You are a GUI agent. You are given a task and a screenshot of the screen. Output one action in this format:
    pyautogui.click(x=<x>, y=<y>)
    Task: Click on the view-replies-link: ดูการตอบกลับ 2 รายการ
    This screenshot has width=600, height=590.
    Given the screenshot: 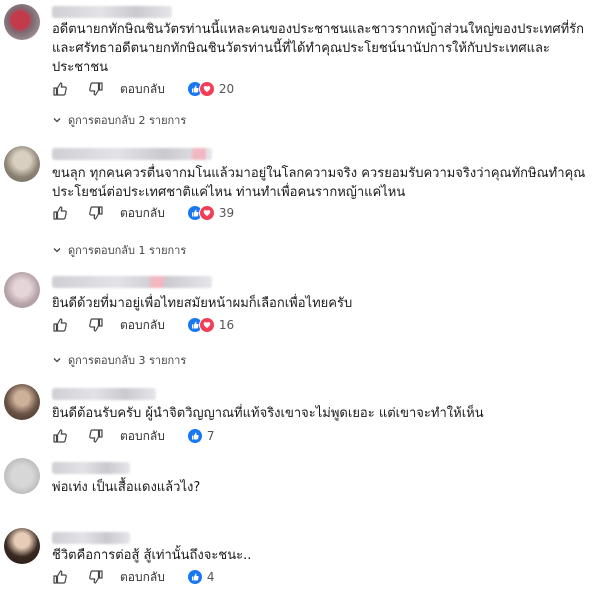 What is the action you would take?
    pyautogui.click(x=119, y=120)
    